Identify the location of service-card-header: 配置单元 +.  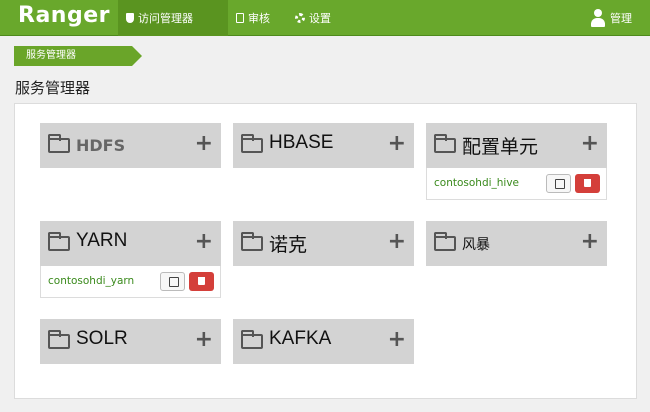
(516, 145).